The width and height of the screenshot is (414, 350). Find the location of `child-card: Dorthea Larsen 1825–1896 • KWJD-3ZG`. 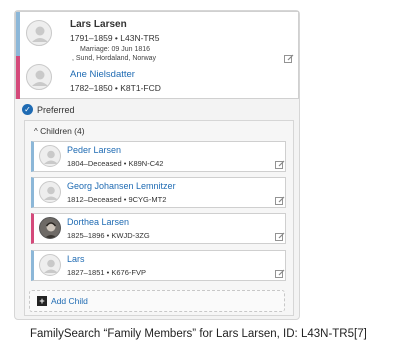

child-card: Dorthea Larsen 1825–1896 • KWJD-3ZG is located at coordinates (158, 228).